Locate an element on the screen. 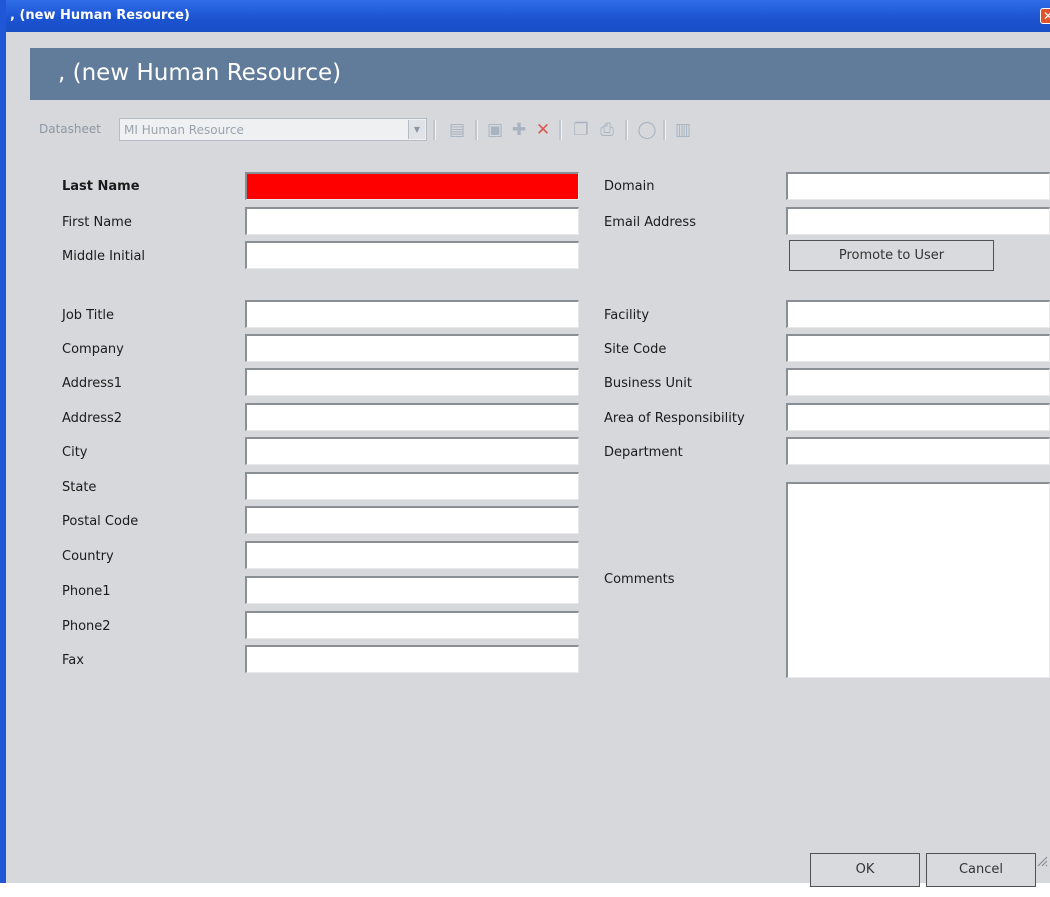 The image size is (1050, 897). last-name-field is located at coordinates (412, 186).